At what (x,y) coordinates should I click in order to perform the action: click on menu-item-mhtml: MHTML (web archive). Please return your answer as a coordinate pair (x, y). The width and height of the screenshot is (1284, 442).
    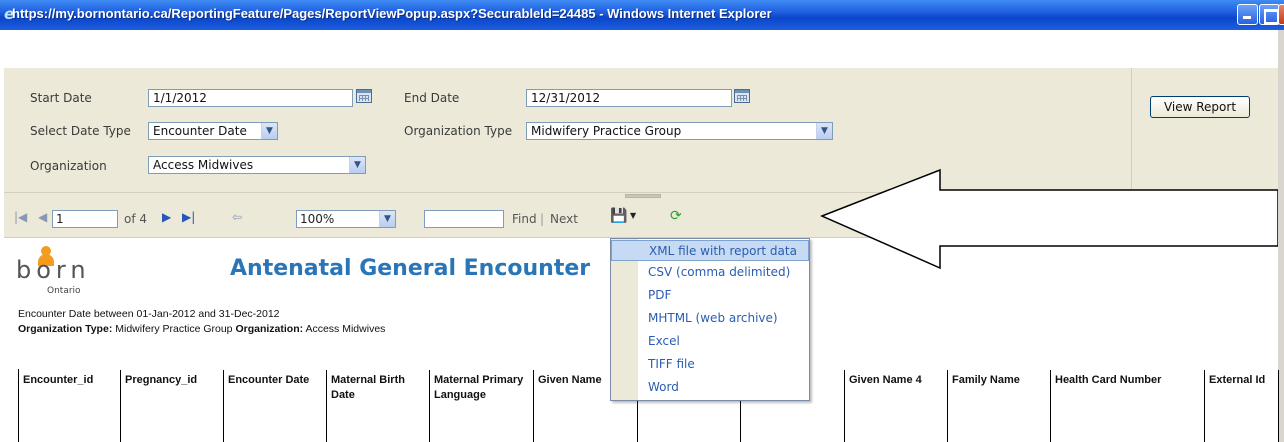
    Looking at the image, I should click on (710, 318).